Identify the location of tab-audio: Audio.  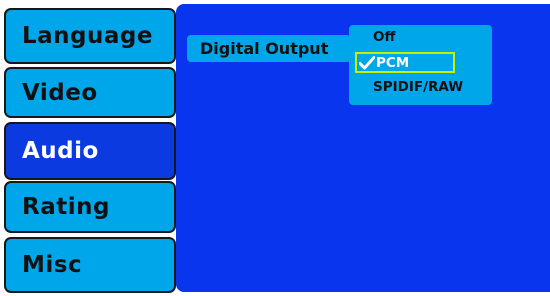
(90, 151).